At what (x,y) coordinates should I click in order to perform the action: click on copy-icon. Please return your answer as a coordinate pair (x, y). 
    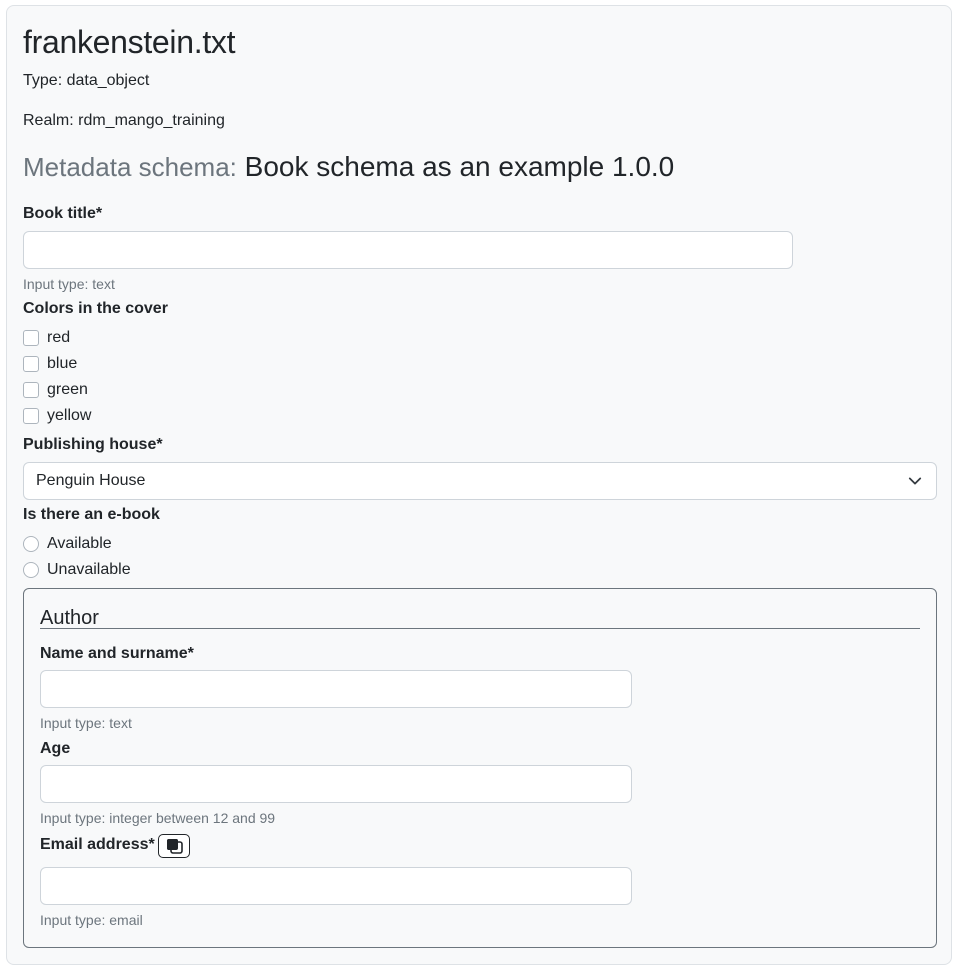
    Looking at the image, I should click on (175, 846).